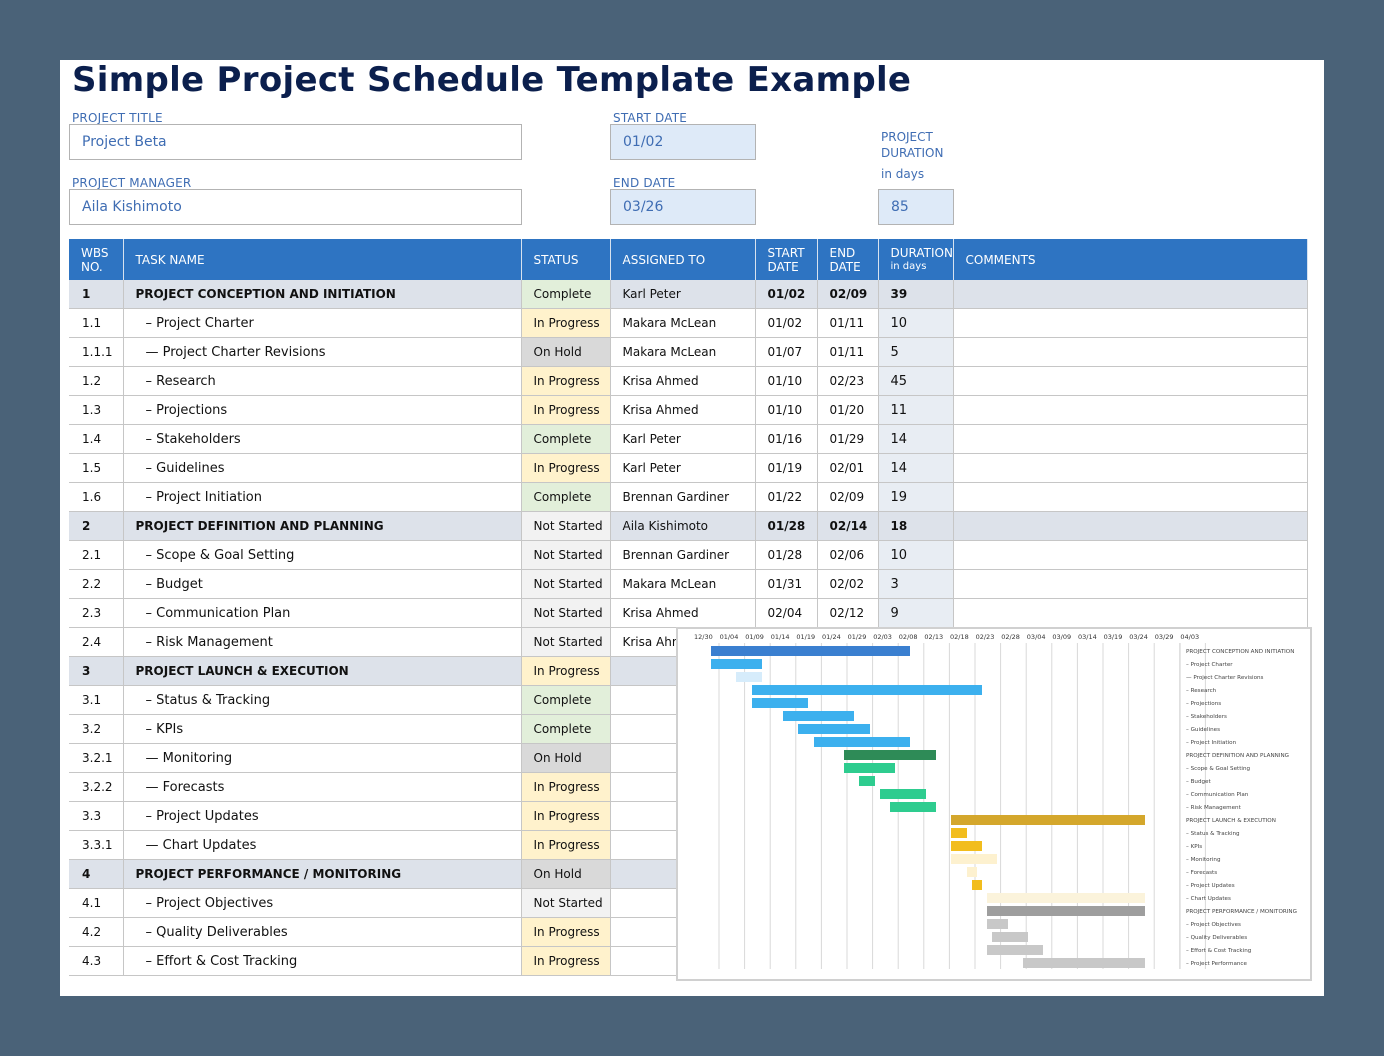  I want to click on cell-task-name: – Quality Deliverables, so click(322, 932).